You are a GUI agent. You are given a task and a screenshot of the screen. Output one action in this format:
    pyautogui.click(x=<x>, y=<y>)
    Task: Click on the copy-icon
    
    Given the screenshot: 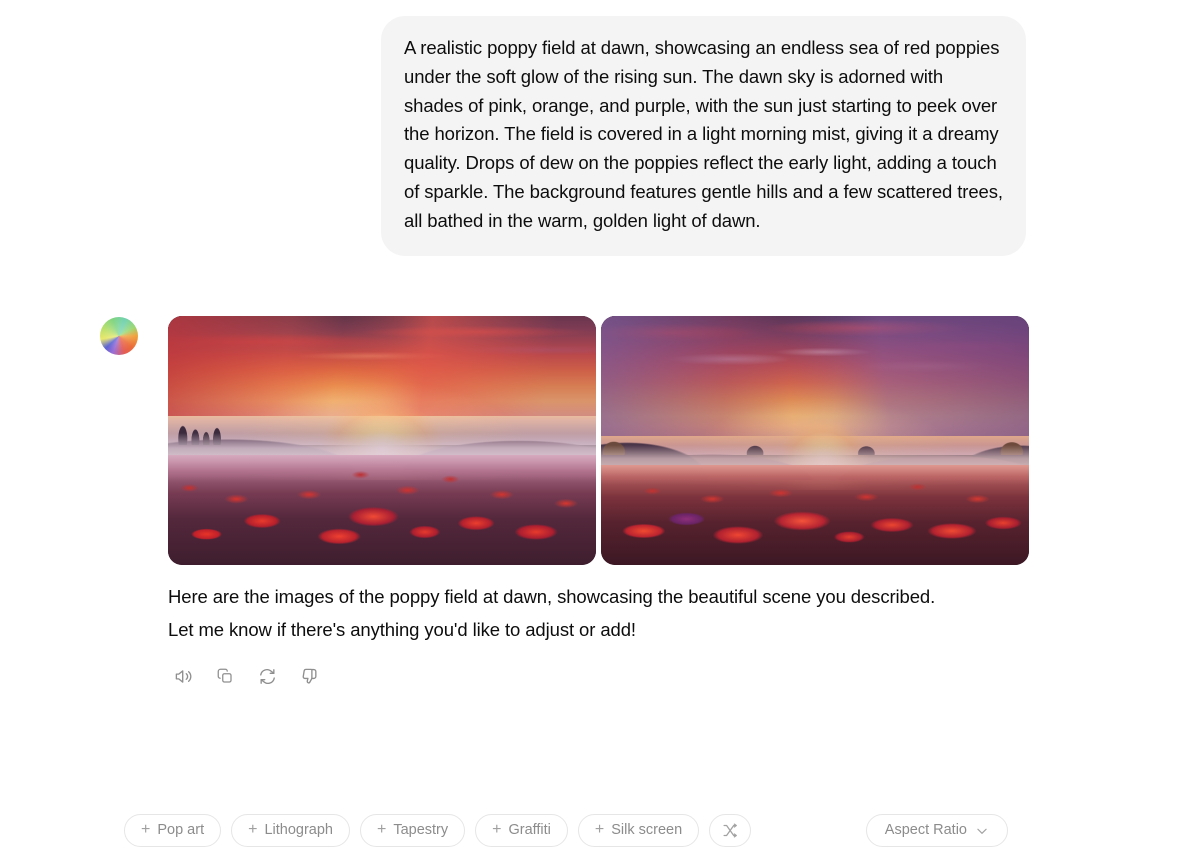 What is the action you would take?
    pyautogui.click(x=225, y=676)
    